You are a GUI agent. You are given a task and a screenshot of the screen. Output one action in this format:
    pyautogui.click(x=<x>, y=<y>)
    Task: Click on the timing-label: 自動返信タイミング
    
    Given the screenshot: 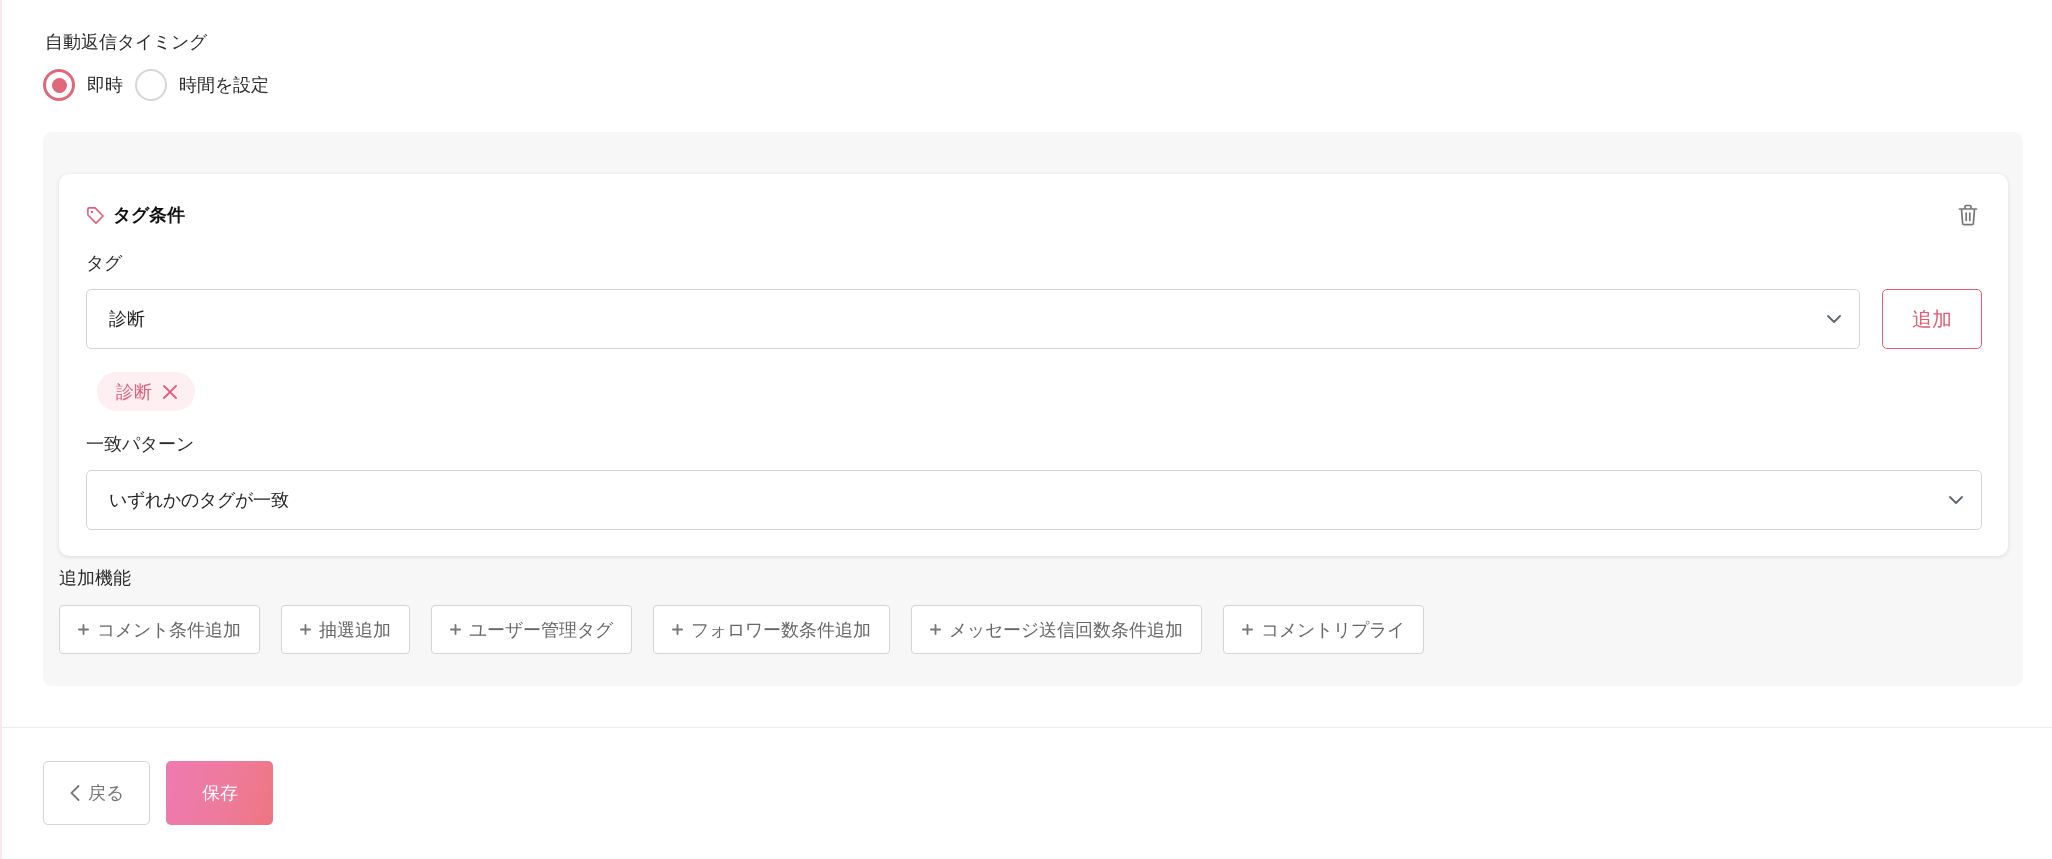 What is the action you would take?
    pyautogui.click(x=126, y=42)
    